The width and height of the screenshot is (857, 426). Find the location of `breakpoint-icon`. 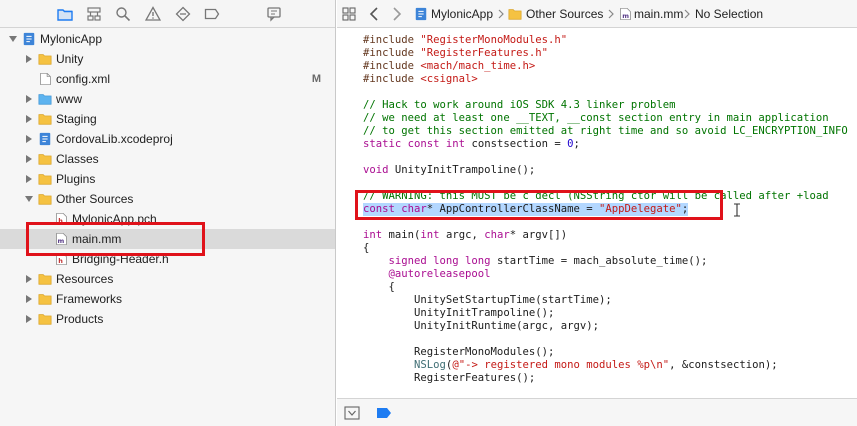

breakpoint-icon is located at coordinates (212, 14).